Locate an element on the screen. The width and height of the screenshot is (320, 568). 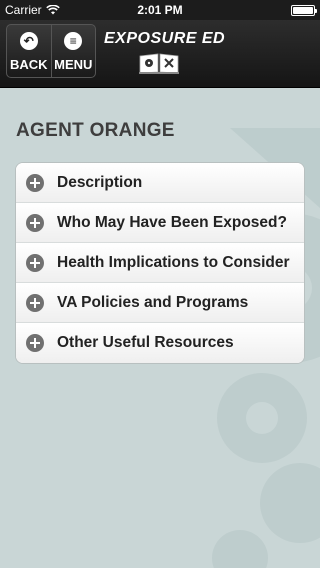
hamburger-icon: ≡ is located at coordinates (73, 41).